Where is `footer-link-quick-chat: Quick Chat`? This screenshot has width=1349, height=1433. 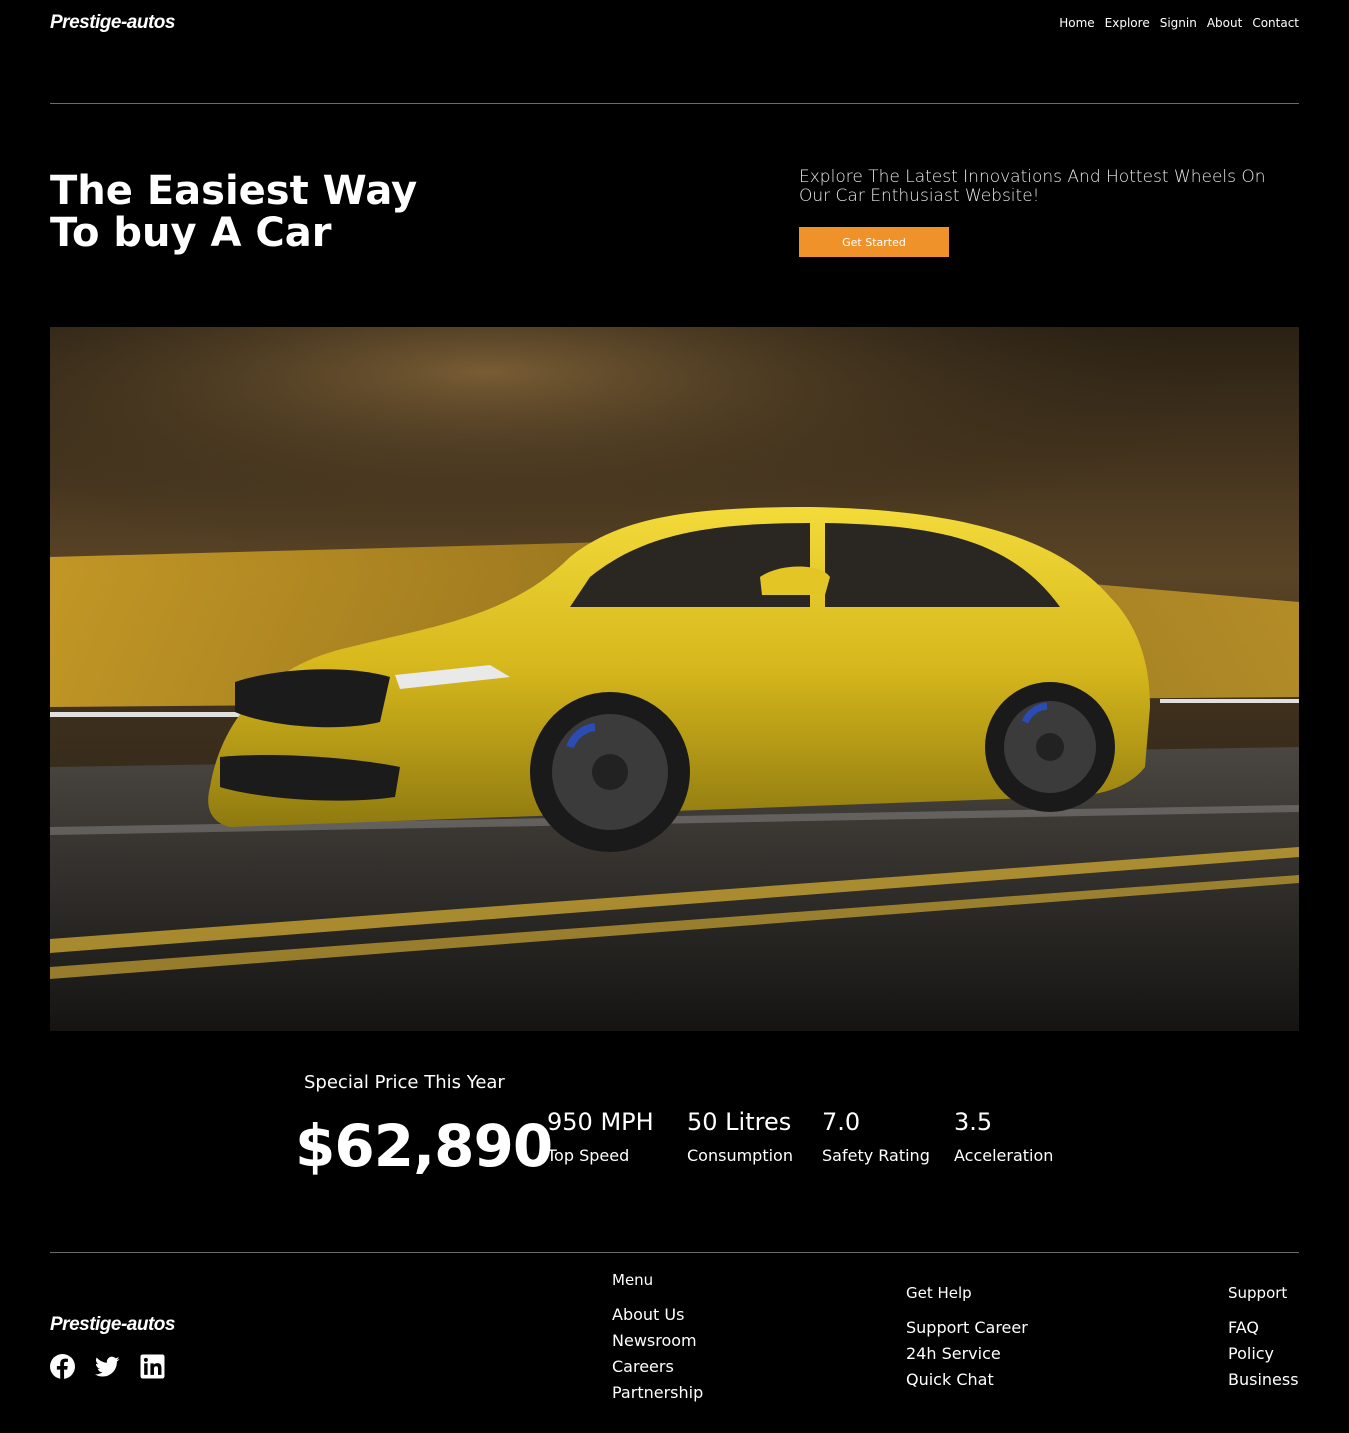
footer-link-quick-chat: Quick Chat is located at coordinates (967, 1380).